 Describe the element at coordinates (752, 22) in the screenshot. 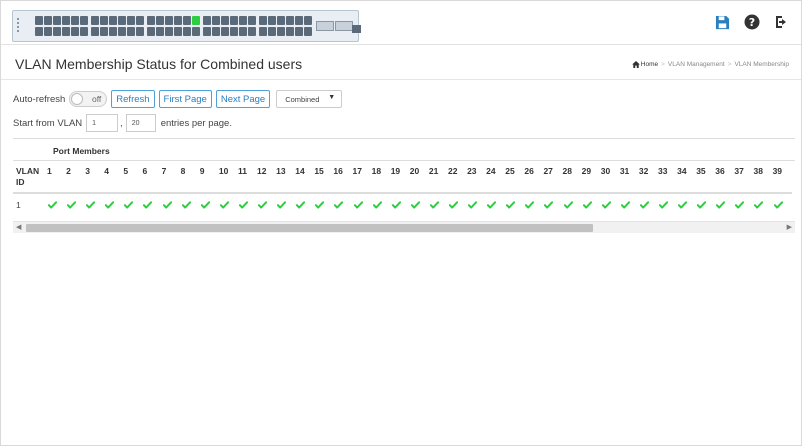

I see `help-icon: ?` at that location.